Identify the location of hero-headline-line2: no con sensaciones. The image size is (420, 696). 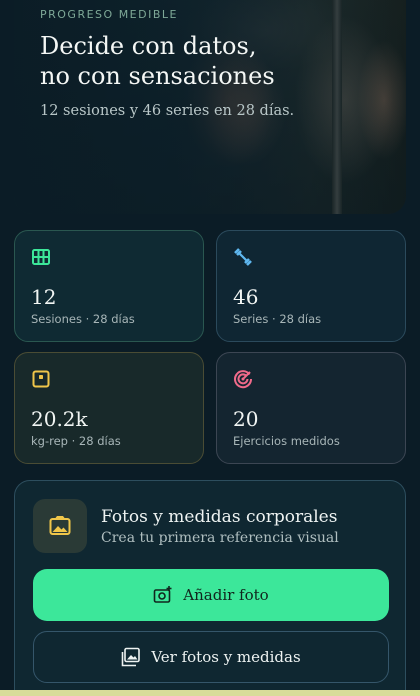
(157, 76).